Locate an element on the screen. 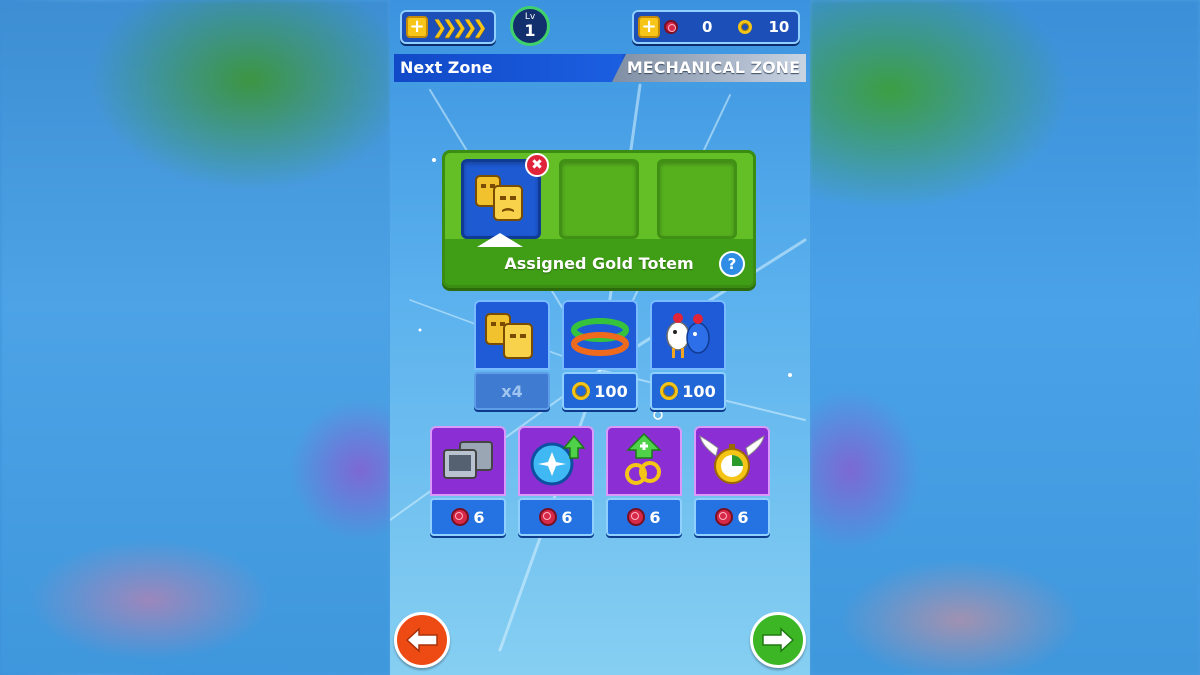 The image size is (1200, 675). powerup-card-blue-orb: 6 is located at coordinates (556, 481).